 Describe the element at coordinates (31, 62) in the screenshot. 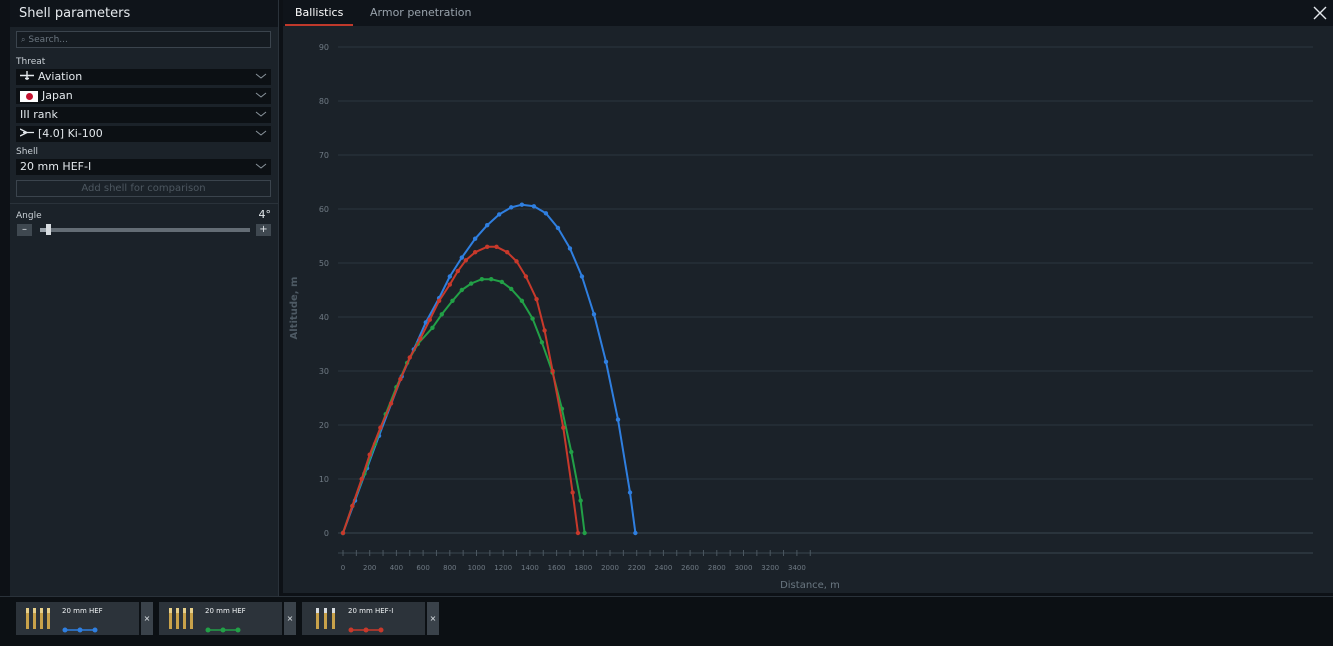

I see `threat-label: Threat` at that location.